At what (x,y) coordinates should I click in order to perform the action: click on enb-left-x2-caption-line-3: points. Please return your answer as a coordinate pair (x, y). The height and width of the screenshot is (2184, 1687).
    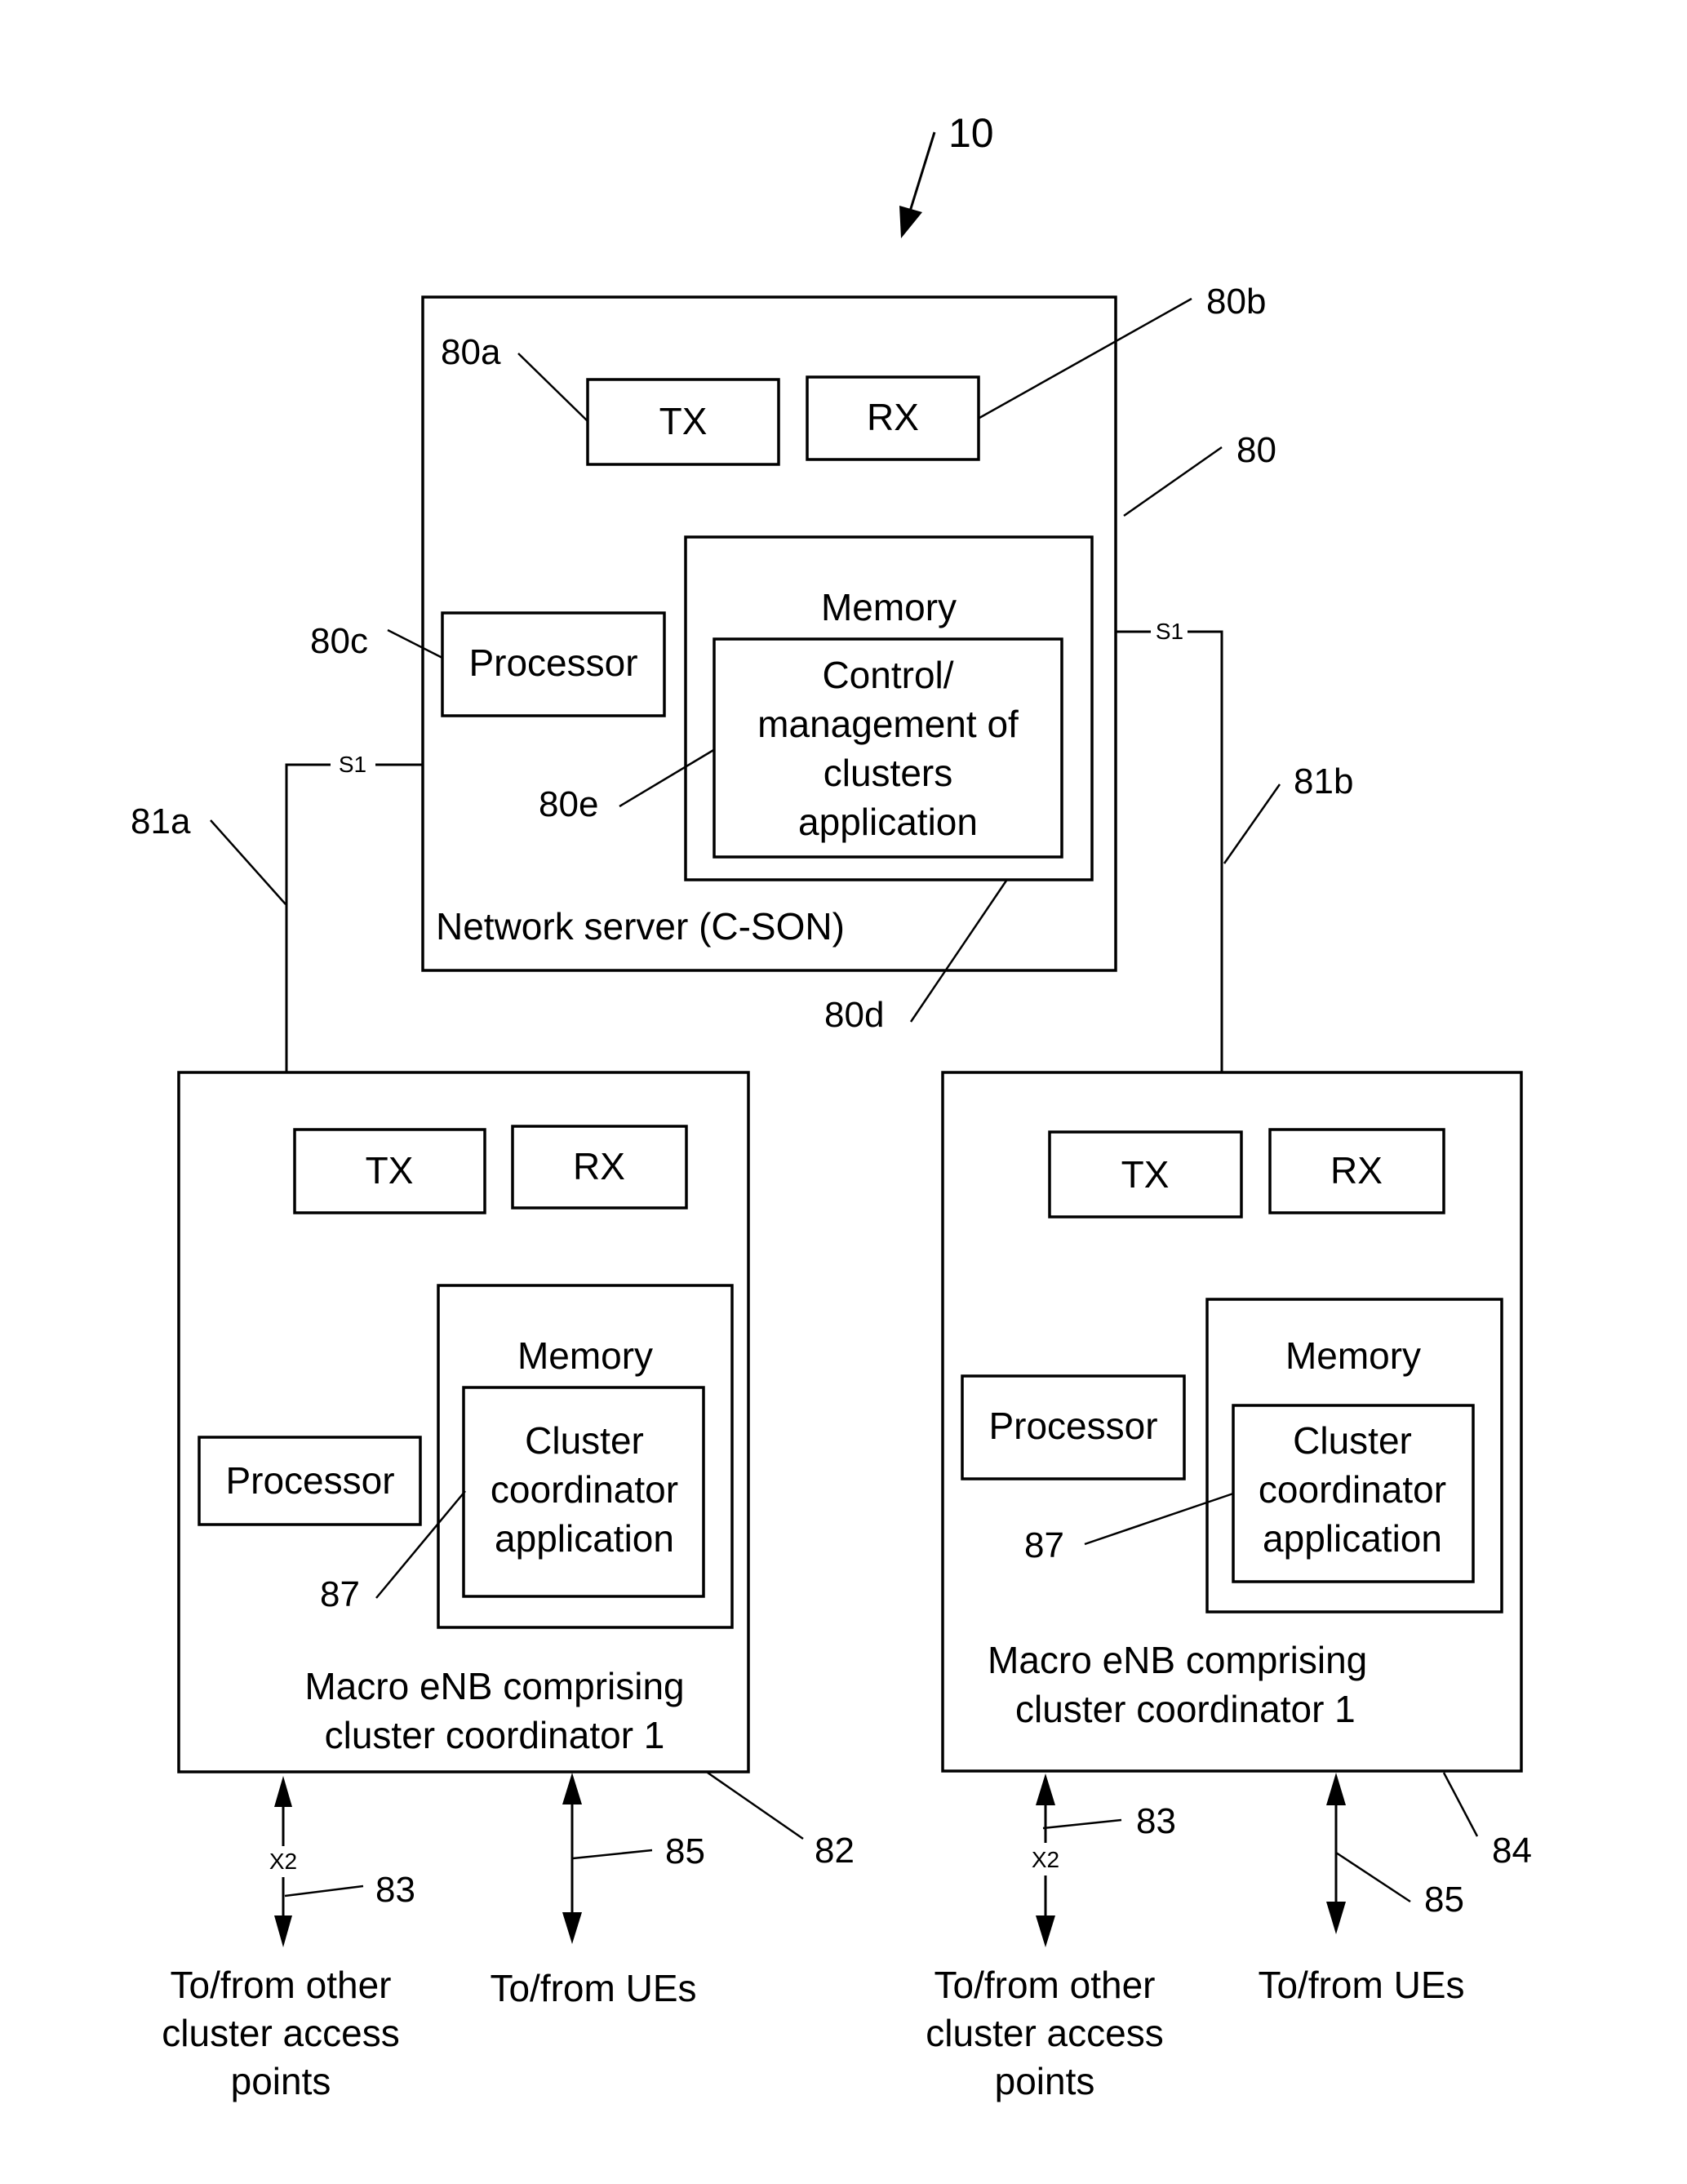
    Looking at the image, I should click on (281, 2081).